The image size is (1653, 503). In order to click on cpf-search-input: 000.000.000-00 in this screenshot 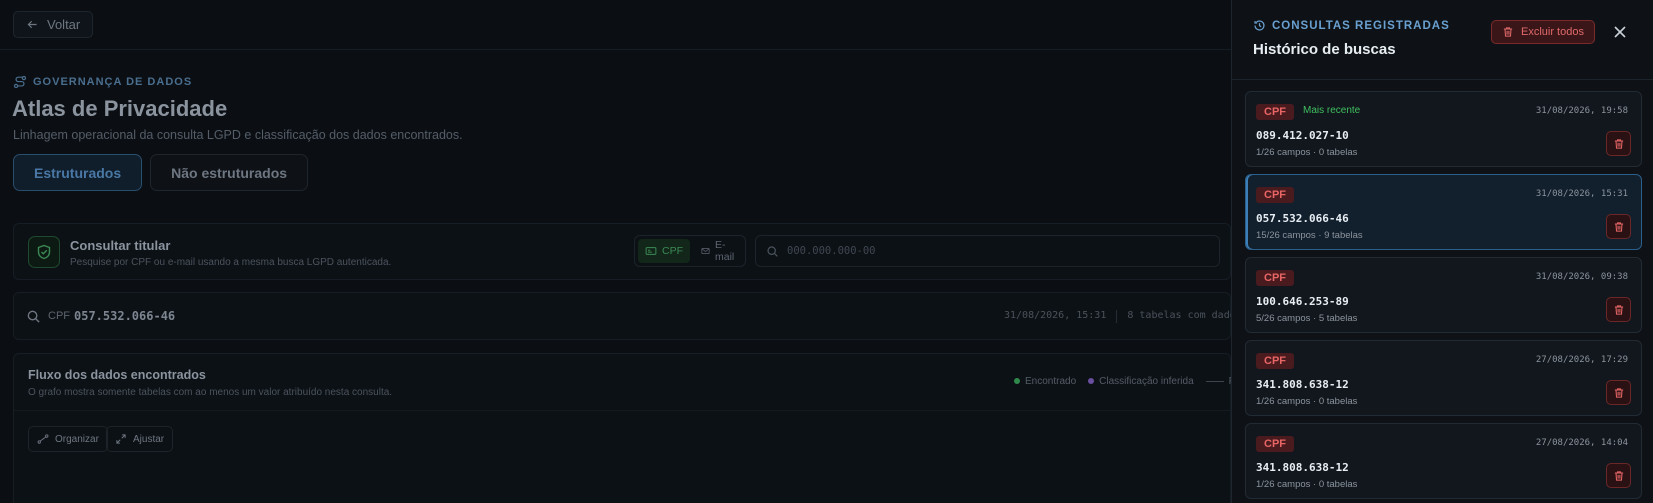, I will do `click(987, 251)`.